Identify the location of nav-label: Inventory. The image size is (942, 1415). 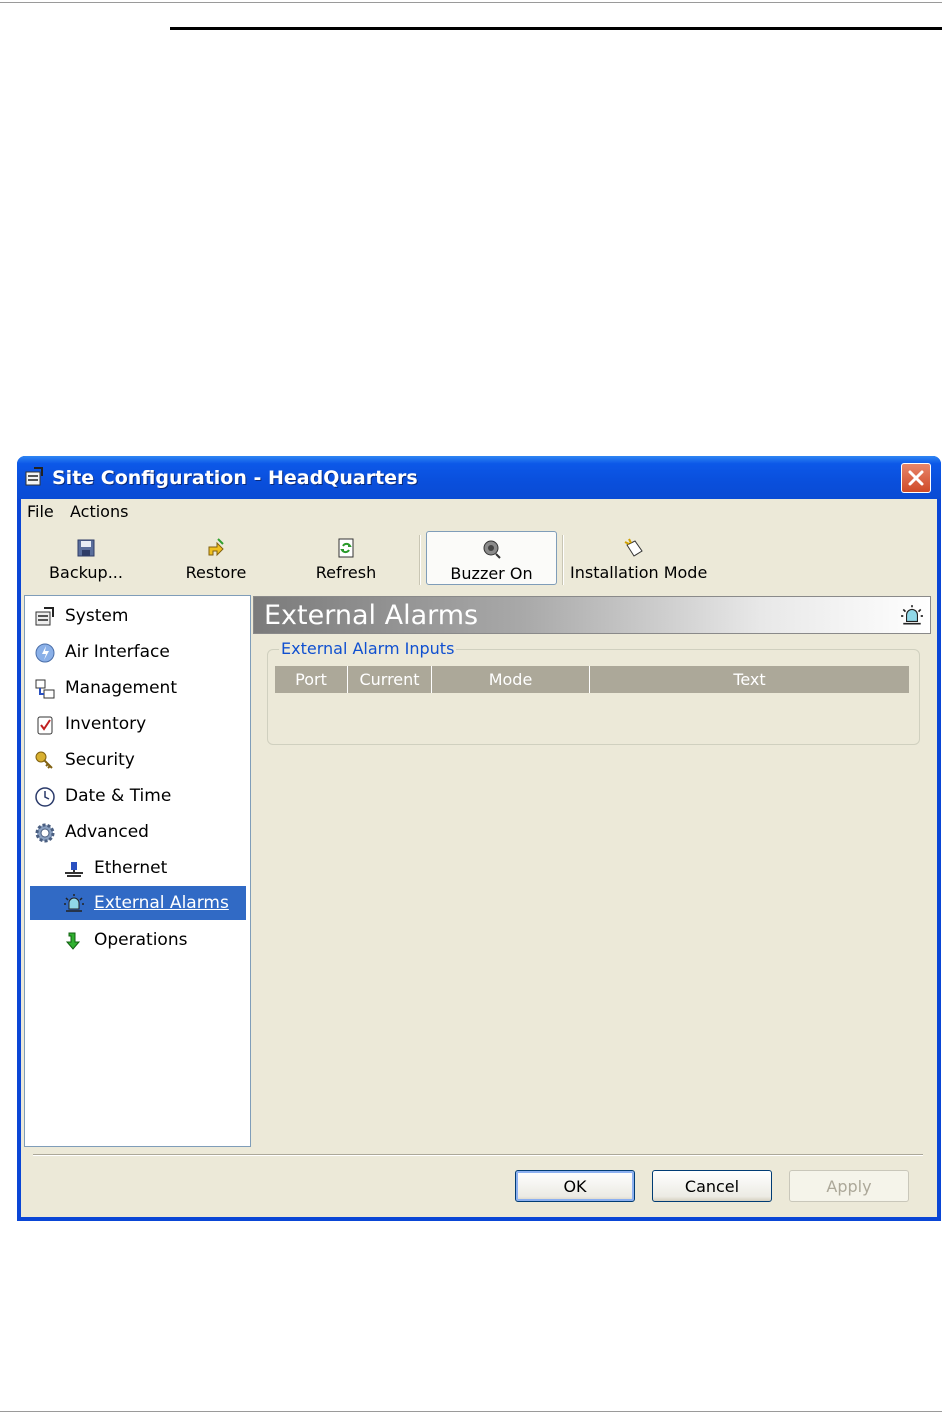
(106, 724).